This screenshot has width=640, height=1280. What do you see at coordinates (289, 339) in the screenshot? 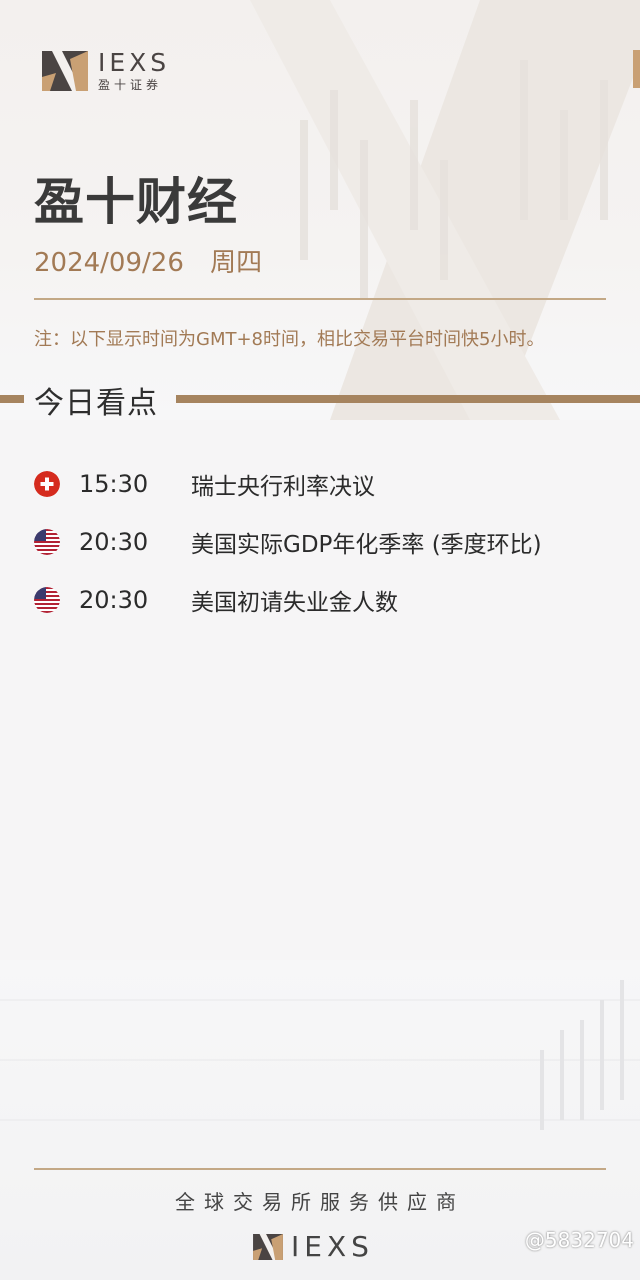
I see `timezone-note: 注：以下显示时间为GMT+8时间，相比交易平台时间快5小时。` at bounding box center [289, 339].